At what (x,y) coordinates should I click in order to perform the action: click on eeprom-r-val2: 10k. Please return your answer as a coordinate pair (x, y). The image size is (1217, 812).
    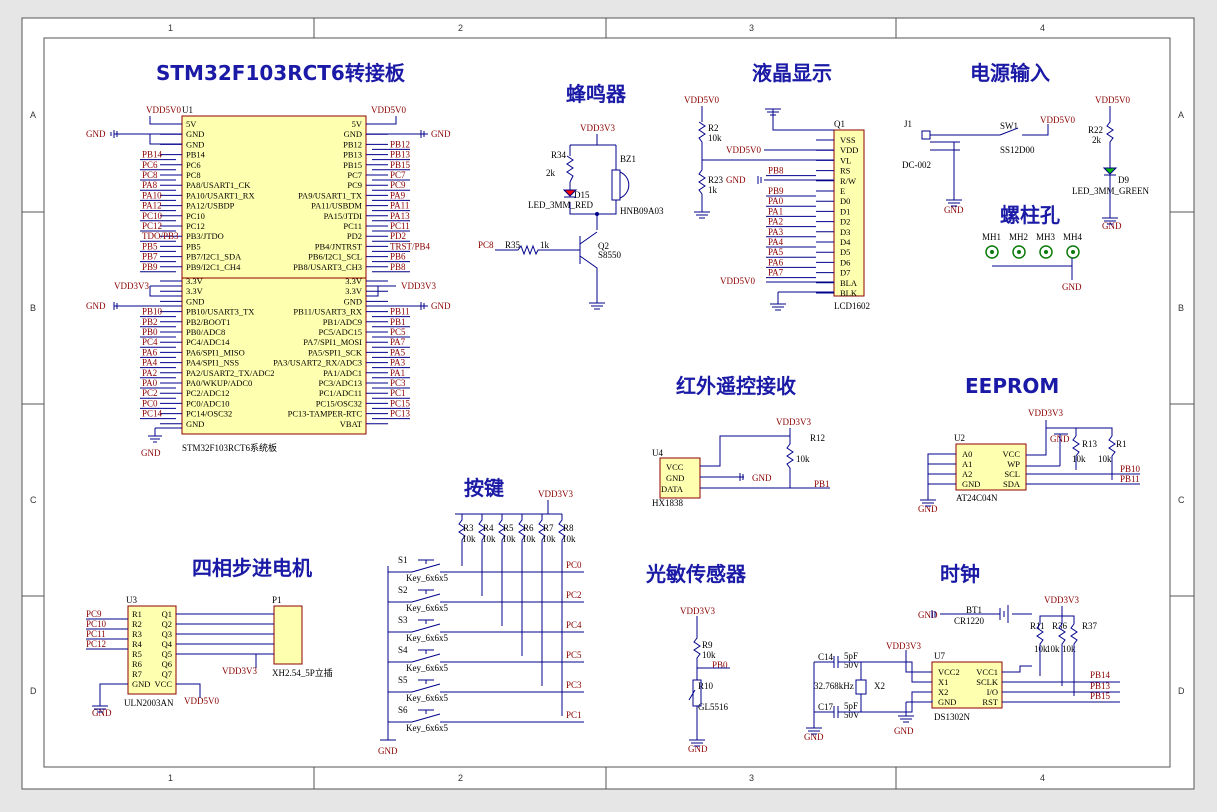
    Looking at the image, I should click on (1105, 459).